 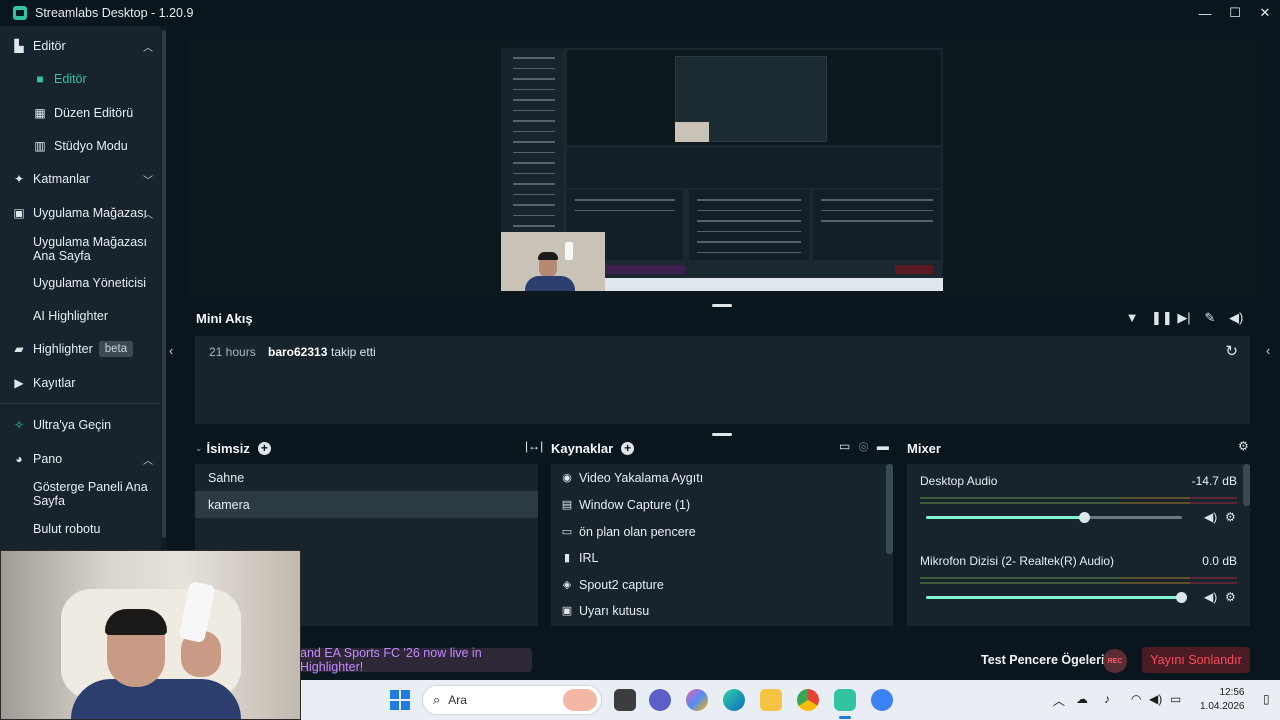 I want to click on source-grid-icon: ▭, so click(x=844, y=446).